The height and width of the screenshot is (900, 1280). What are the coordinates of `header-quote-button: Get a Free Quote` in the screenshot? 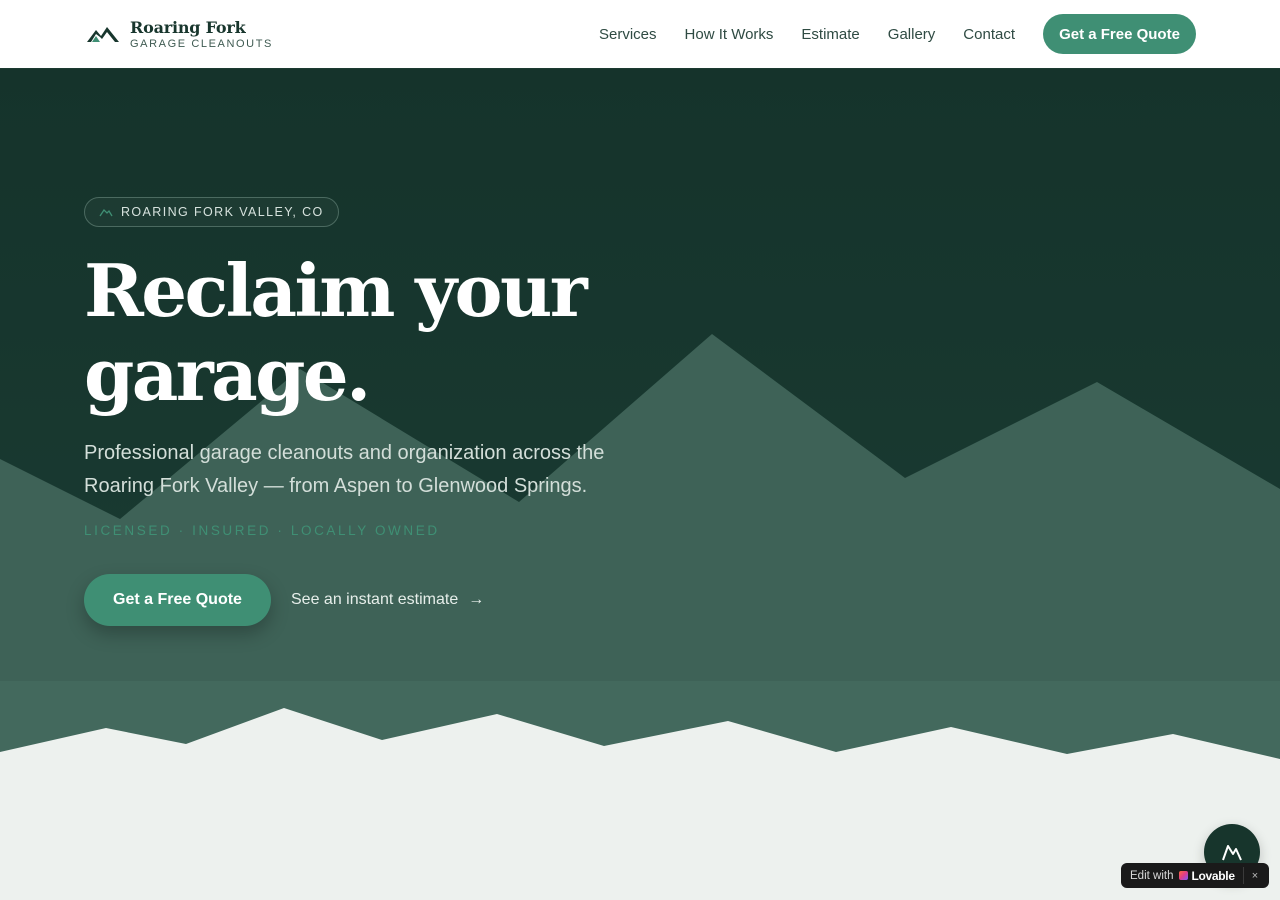 It's located at (1119, 34).